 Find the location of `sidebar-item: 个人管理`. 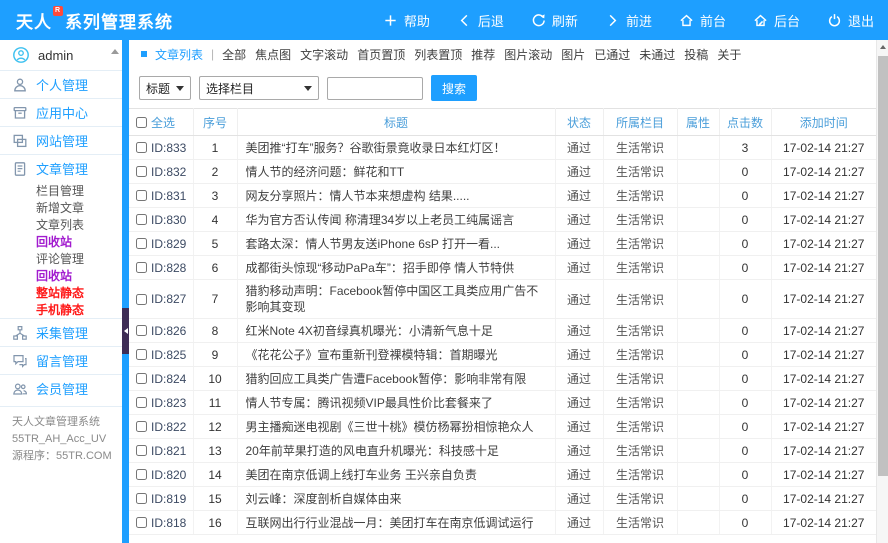

sidebar-item: 个人管理 is located at coordinates (61, 84).